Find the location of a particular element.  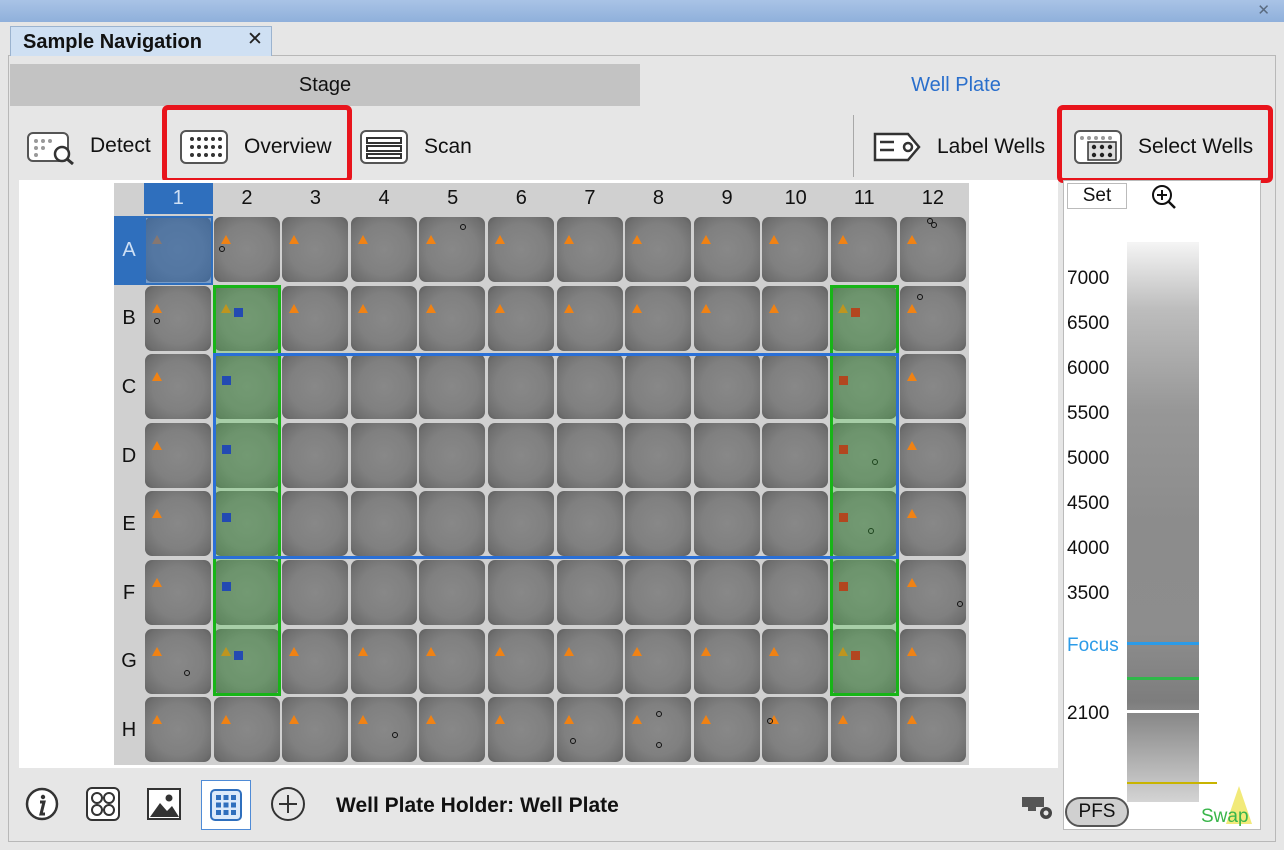

well-B3 is located at coordinates (315, 318).